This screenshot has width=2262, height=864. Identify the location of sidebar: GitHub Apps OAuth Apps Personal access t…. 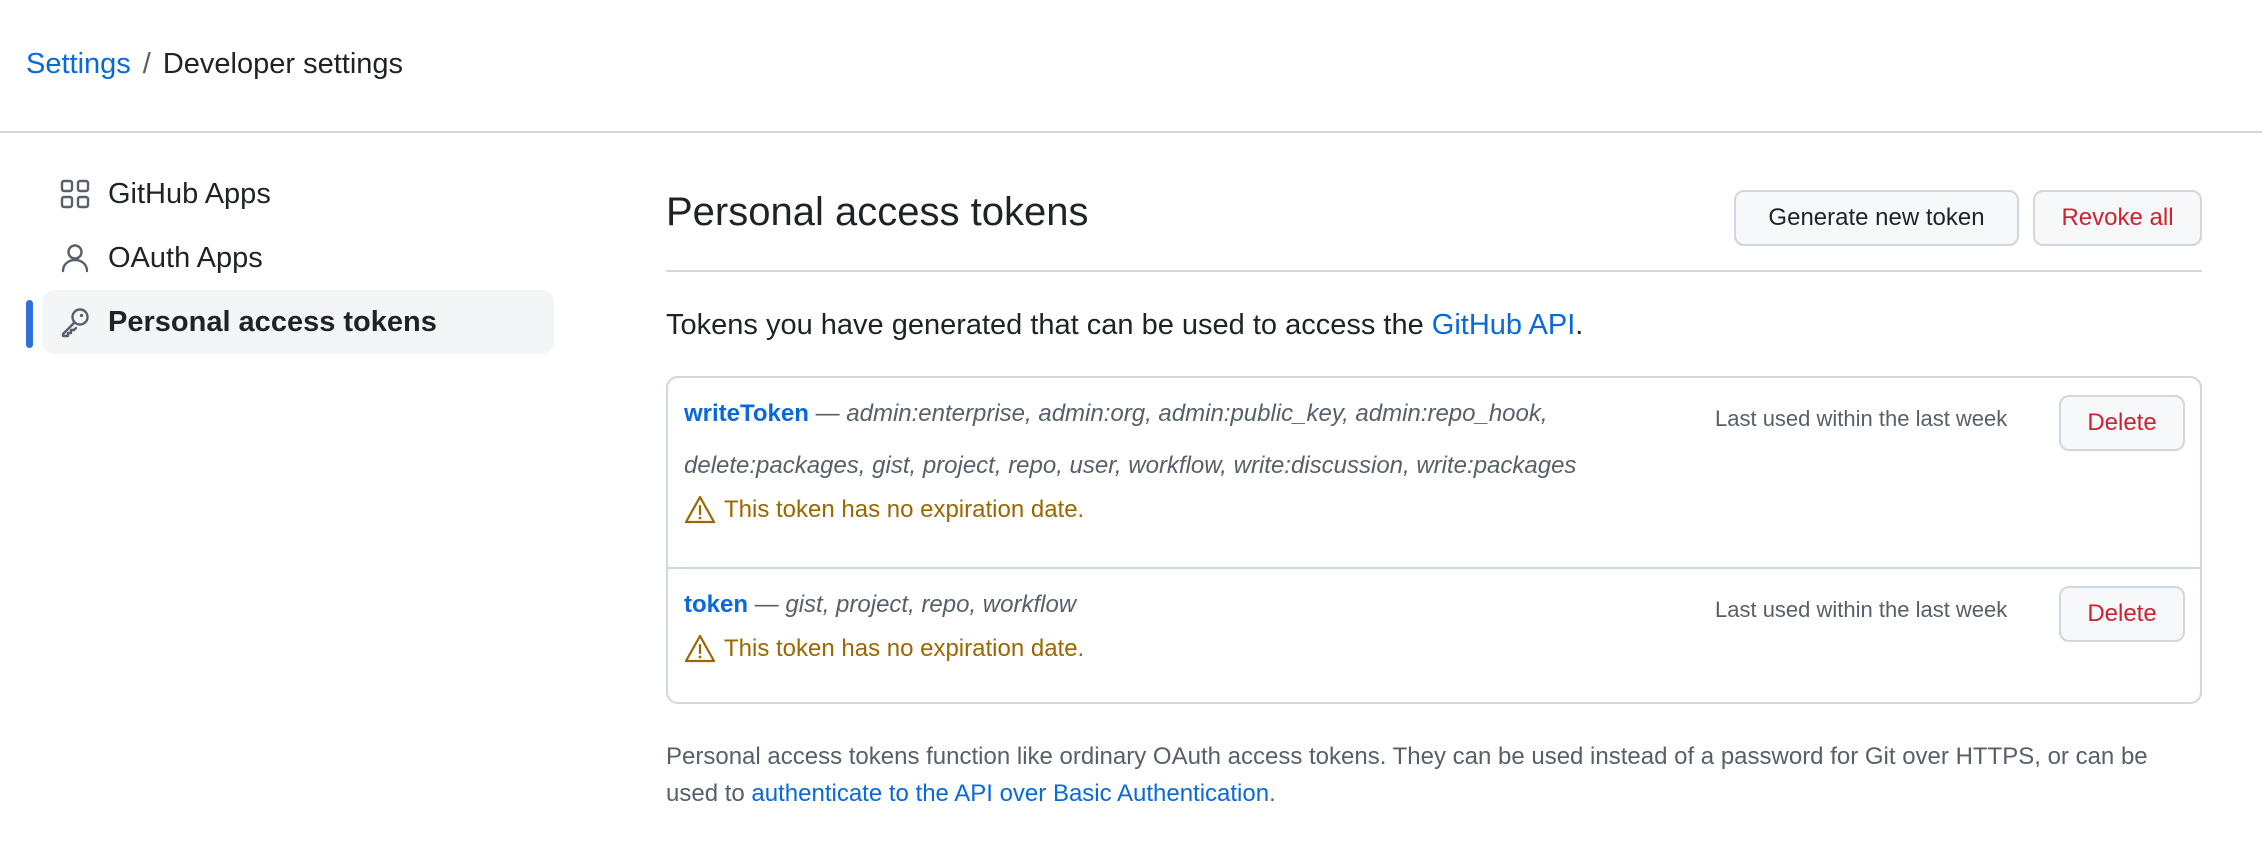
(290, 258).